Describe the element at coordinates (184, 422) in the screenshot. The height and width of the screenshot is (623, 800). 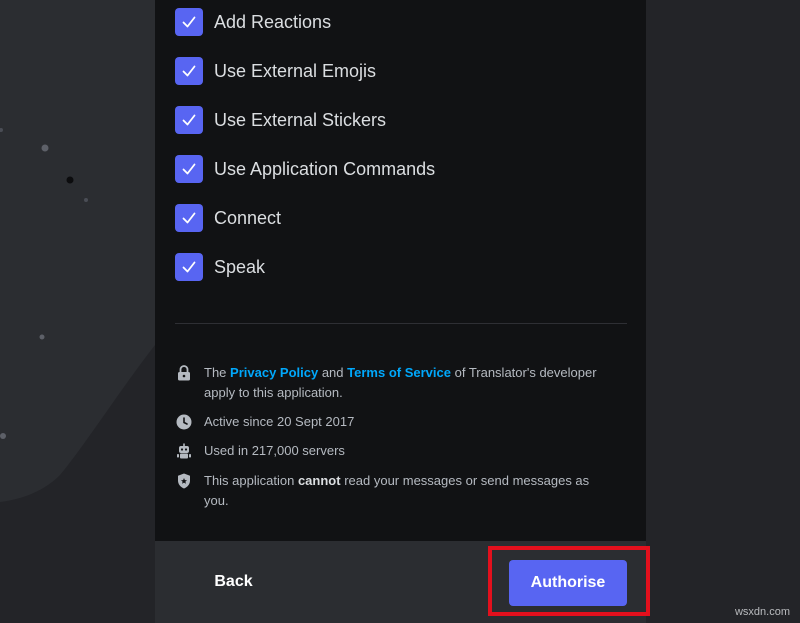
I see `clock-icon` at that location.